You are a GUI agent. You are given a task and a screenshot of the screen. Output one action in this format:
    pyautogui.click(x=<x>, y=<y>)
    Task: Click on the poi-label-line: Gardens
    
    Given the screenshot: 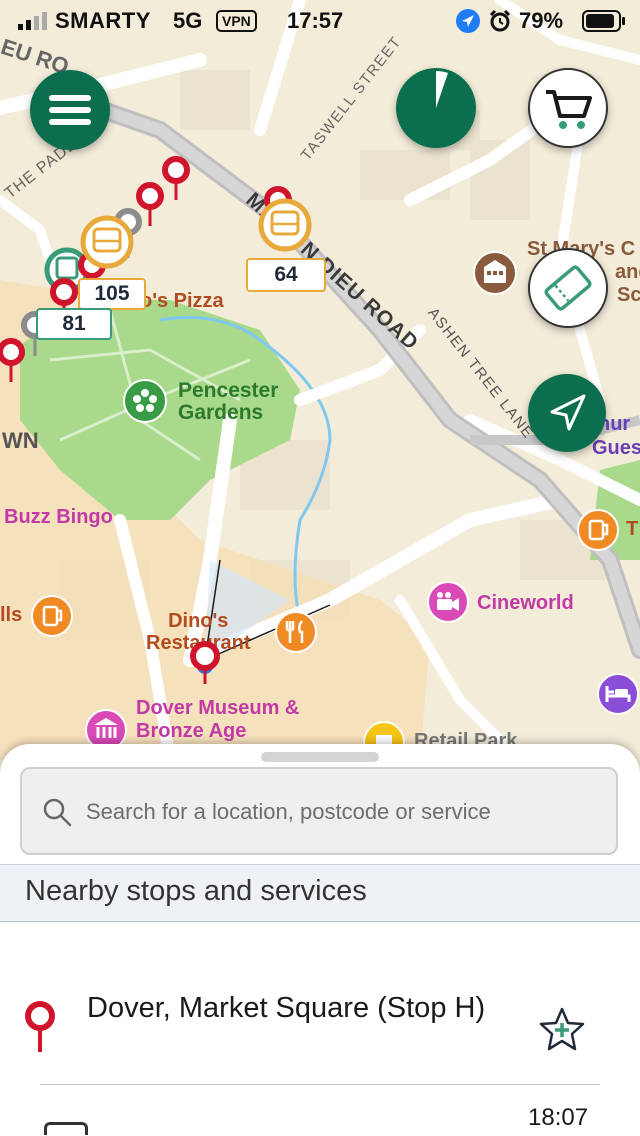 What is the action you would take?
    pyautogui.click(x=221, y=412)
    